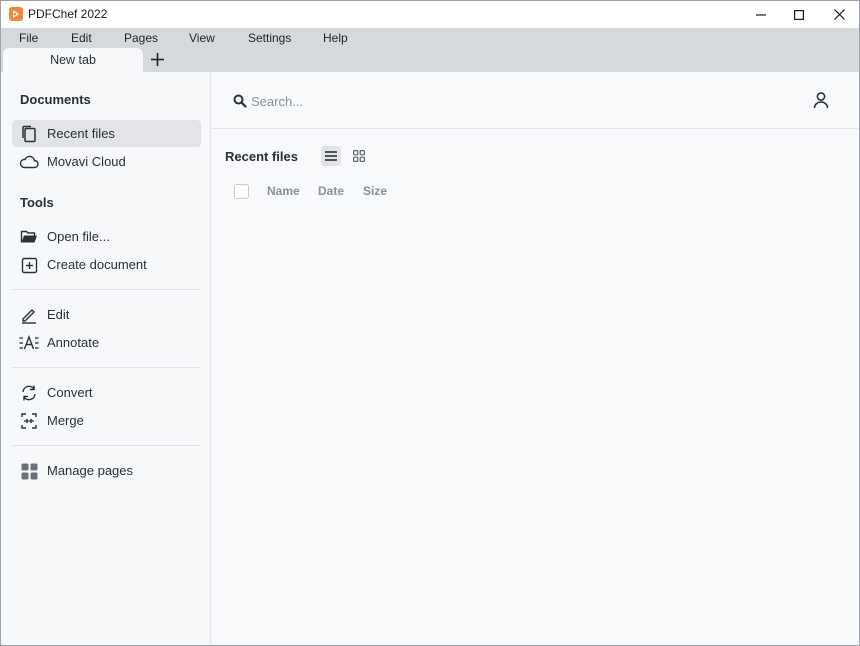 The width and height of the screenshot is (860, 646). Describe the element at coordinates (501, 101) in the screenshot. I see `search-input` at that location.